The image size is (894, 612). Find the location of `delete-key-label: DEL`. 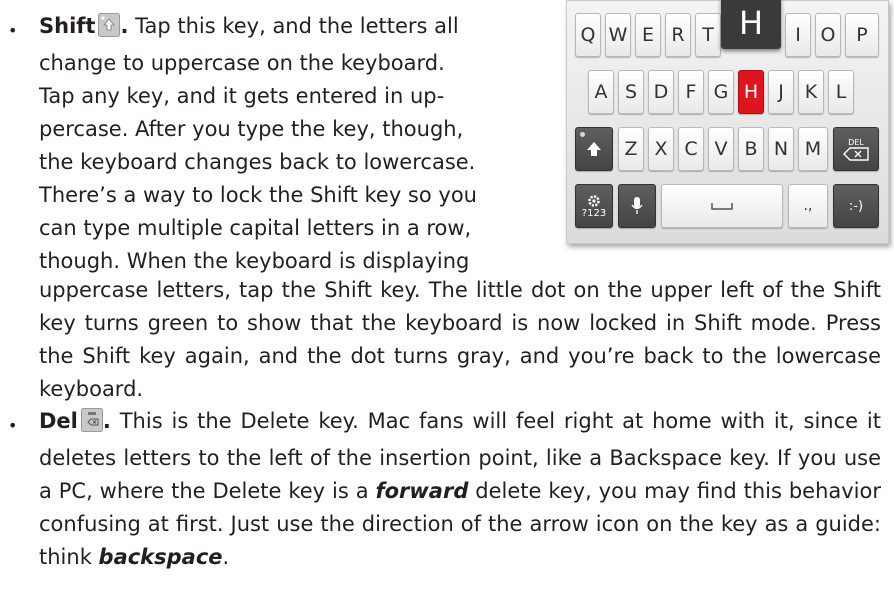

delete-key-label: DEL is located at coordinates (856, 142).